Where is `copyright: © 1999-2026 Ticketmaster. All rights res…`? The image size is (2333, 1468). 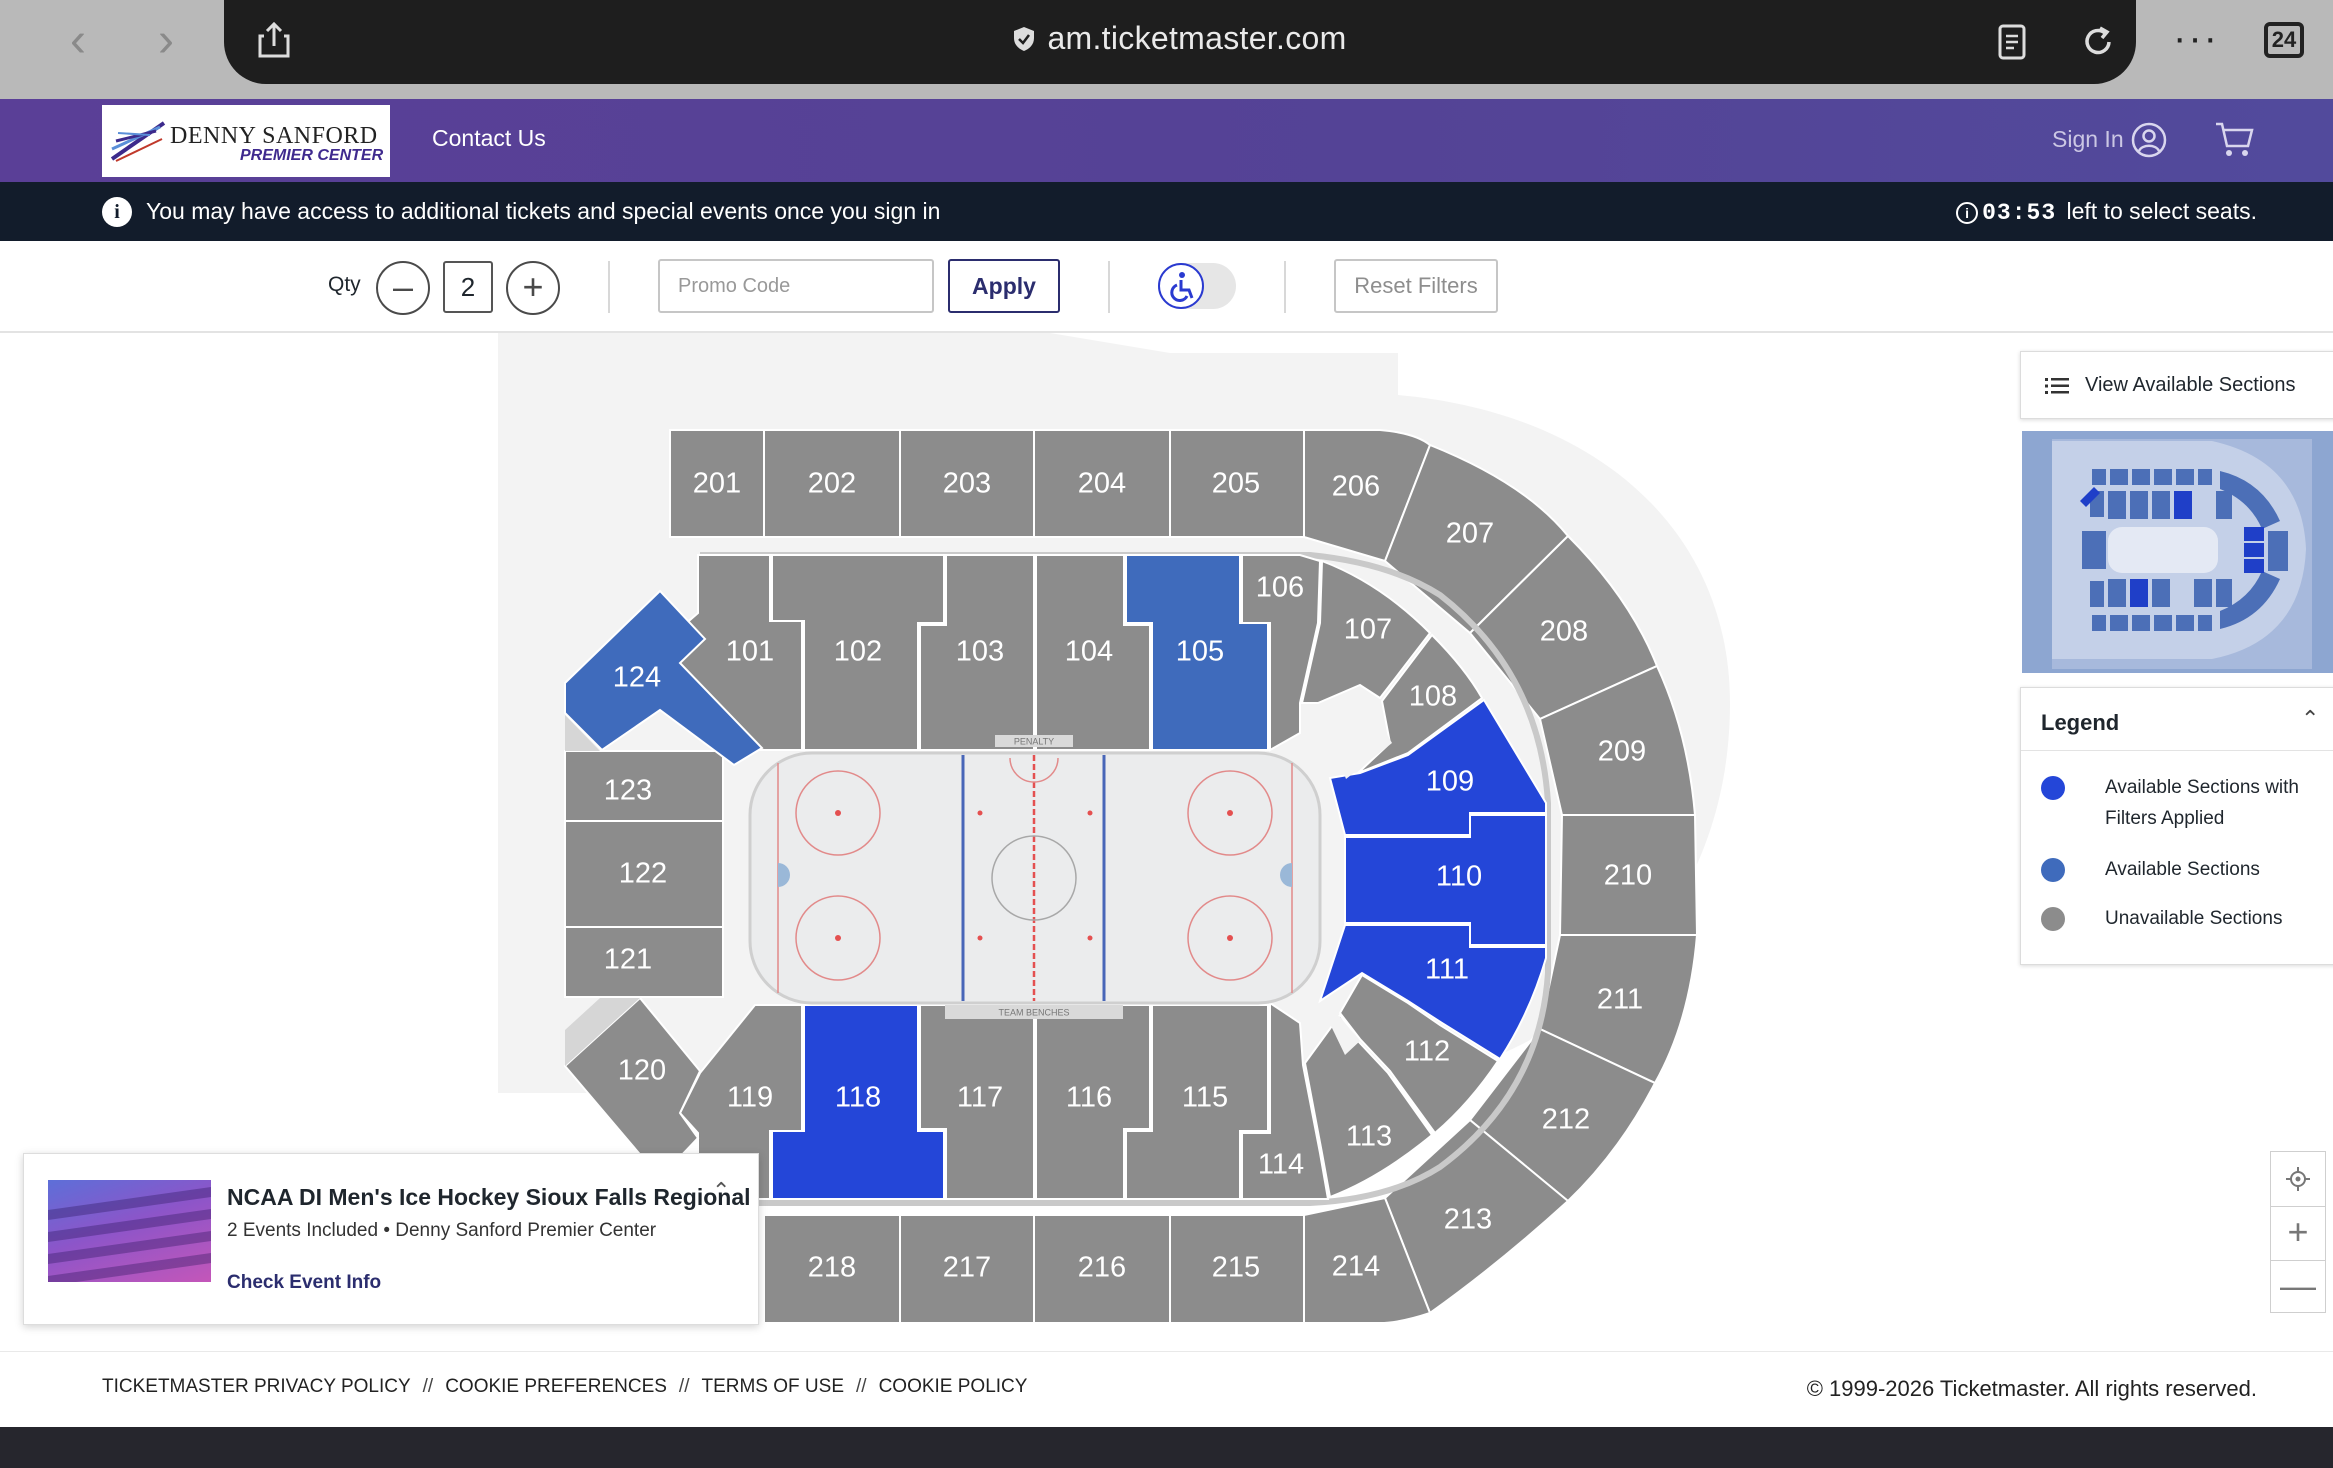
copyright: © 1999-2026 Ticketmaster. All rights res… is located at coordinates (2031, 1388).